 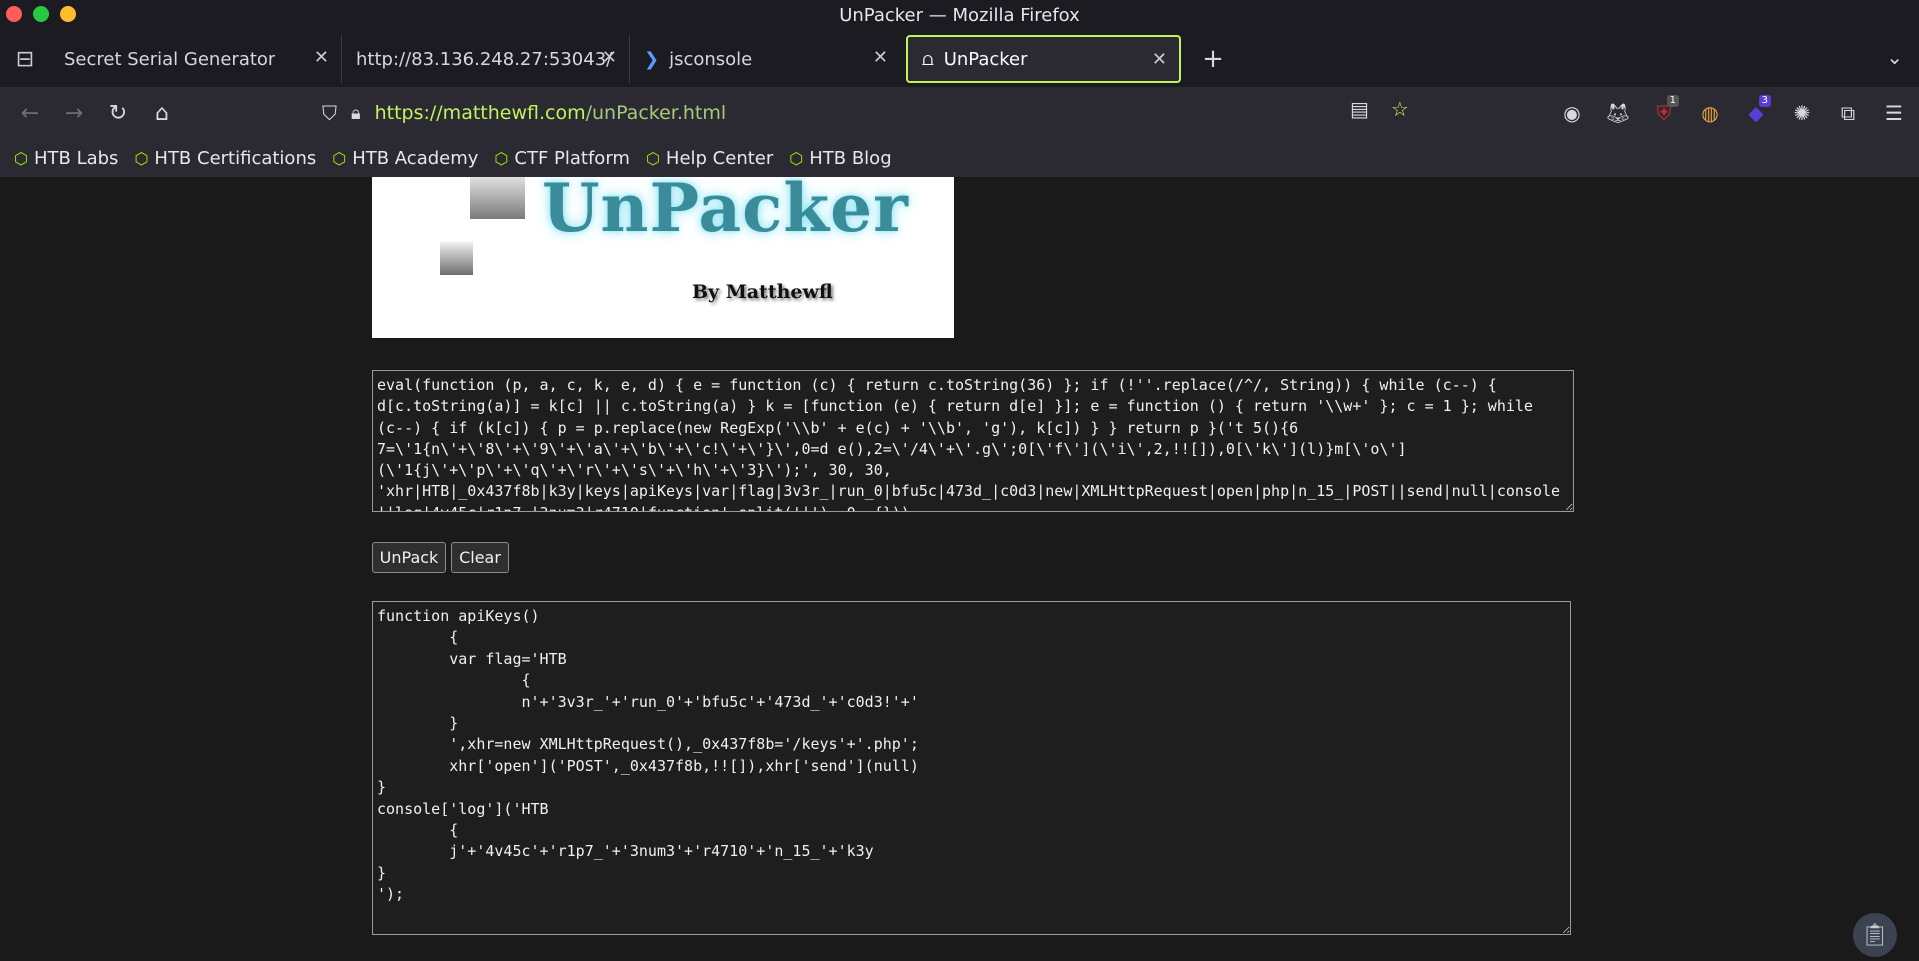 What do you see at coordinates (1672, 101) in the screenshot?
I see `ublock-badge: 1` at bounding box center [1672, 101].